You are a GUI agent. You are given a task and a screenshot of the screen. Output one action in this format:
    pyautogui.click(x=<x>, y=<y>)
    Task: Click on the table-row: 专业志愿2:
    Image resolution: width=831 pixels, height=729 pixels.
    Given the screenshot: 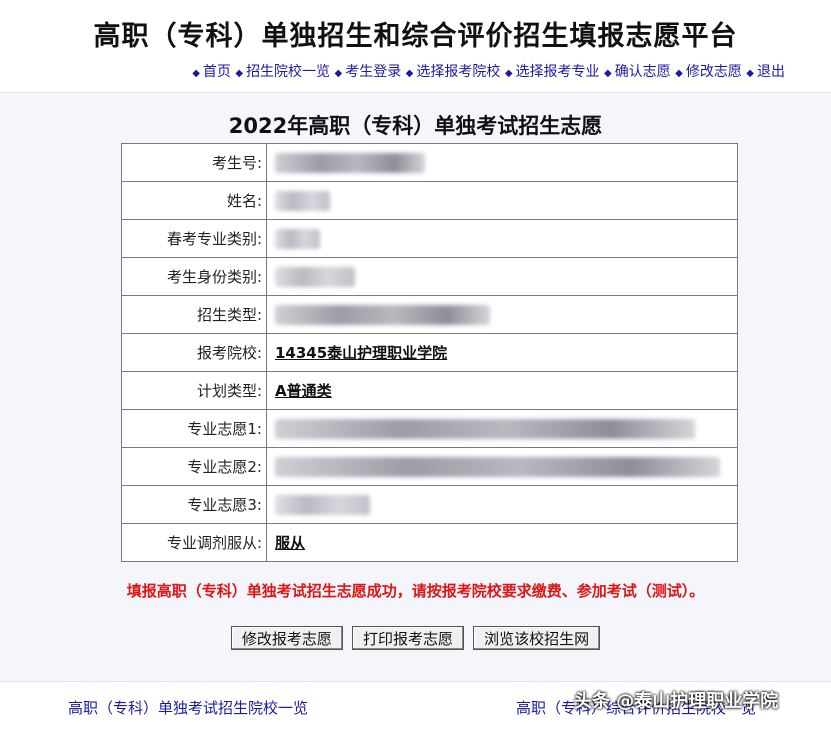 What is the action you would take?
    pyautogui.click(x=429, y=466)
    